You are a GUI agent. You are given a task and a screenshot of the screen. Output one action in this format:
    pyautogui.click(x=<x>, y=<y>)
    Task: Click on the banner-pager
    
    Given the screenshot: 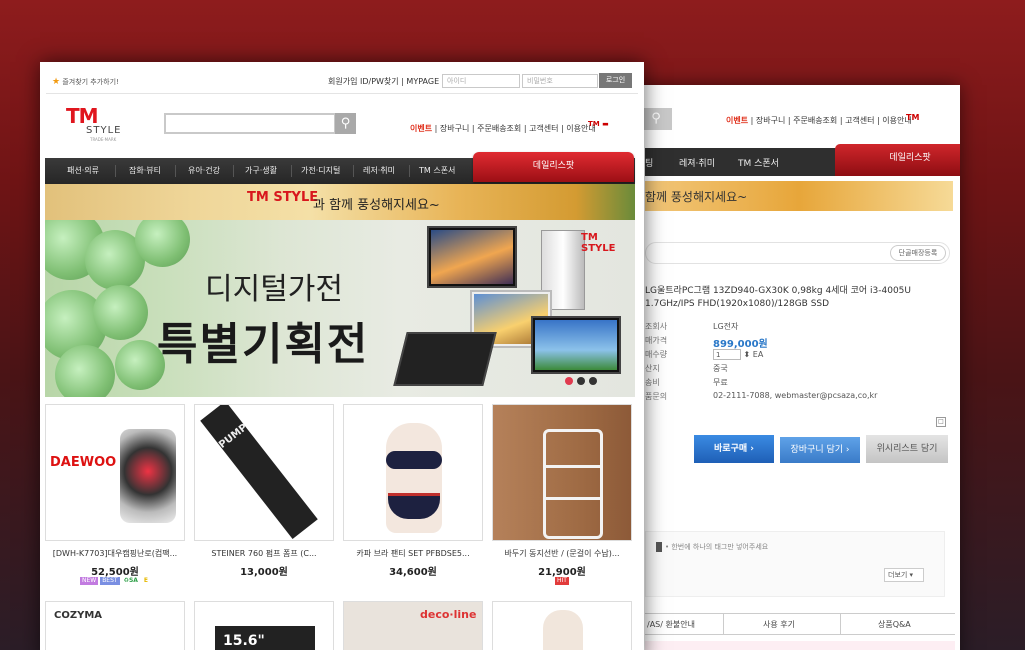 What is the action you would take?
    pyautogui.click(x=583, y=379)
    